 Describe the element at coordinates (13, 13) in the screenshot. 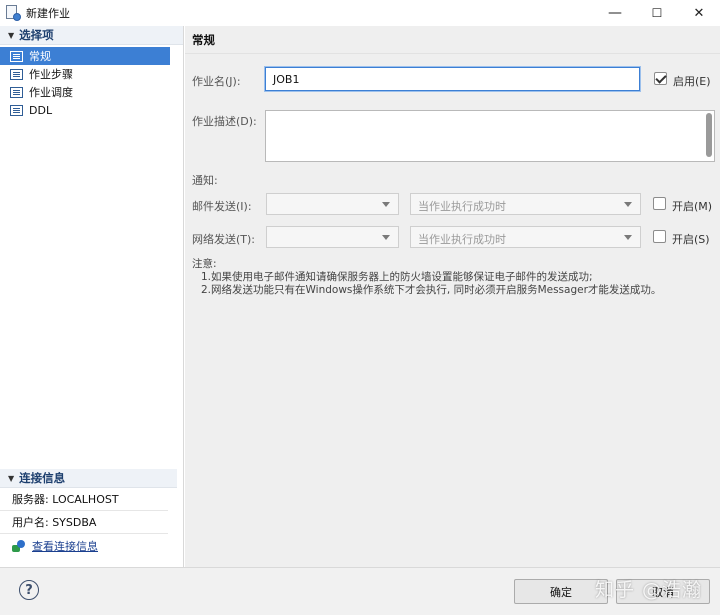

I see `job-app-icon` at that location.